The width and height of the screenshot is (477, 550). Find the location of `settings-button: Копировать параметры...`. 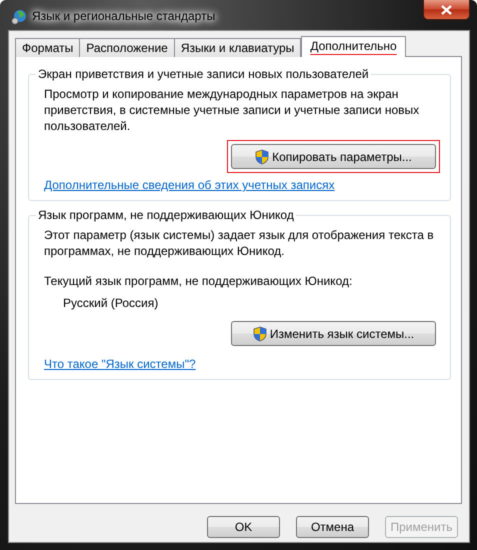

settings-button: Копировать параметры... is located at coordinates (333, 156).